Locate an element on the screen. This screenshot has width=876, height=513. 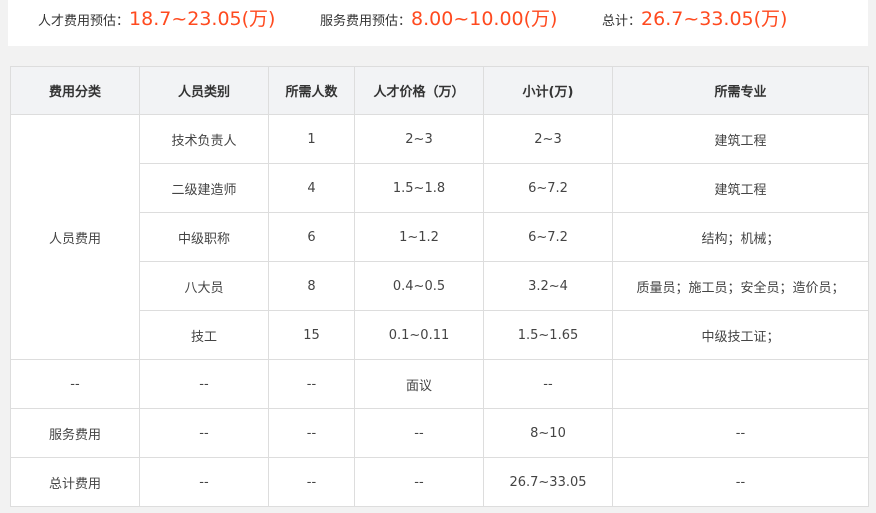
cell-subtotal: 1.5~1.65 is located at coordinates (548, 335).